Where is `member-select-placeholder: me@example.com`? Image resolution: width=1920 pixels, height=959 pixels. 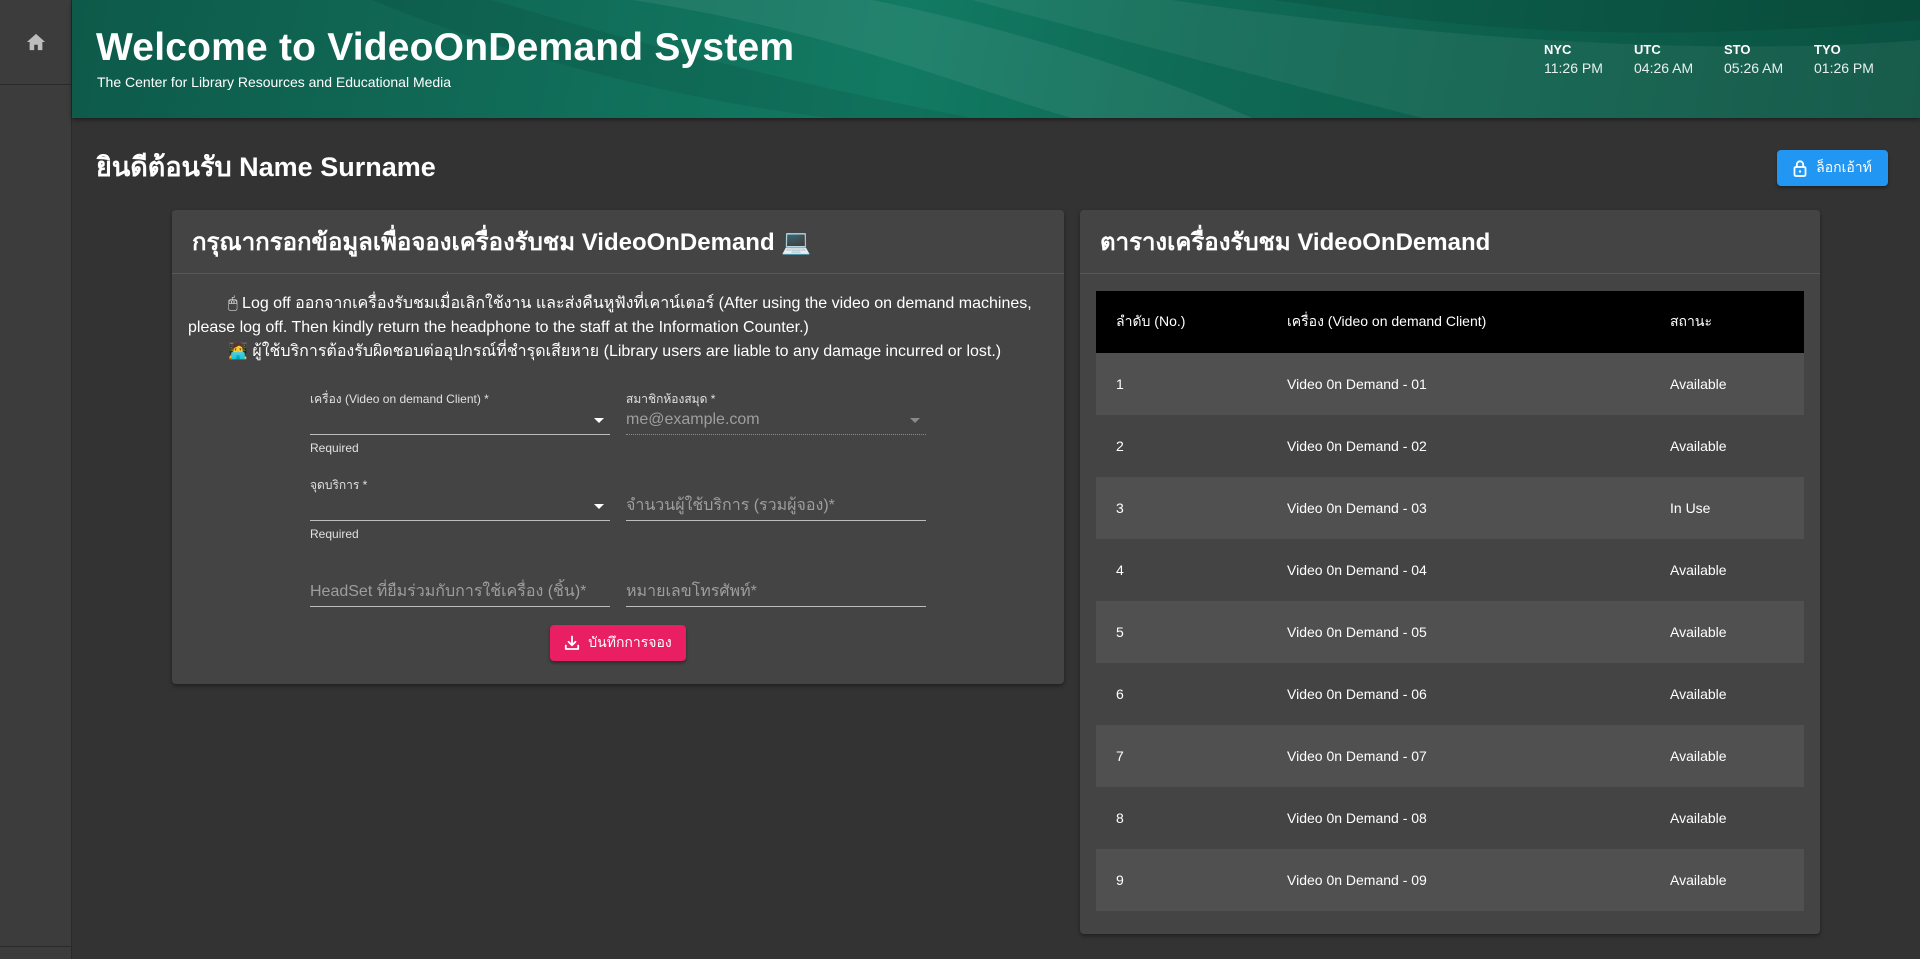 member-select-placeholder: me@example.com is located at coordinates (693, 419).